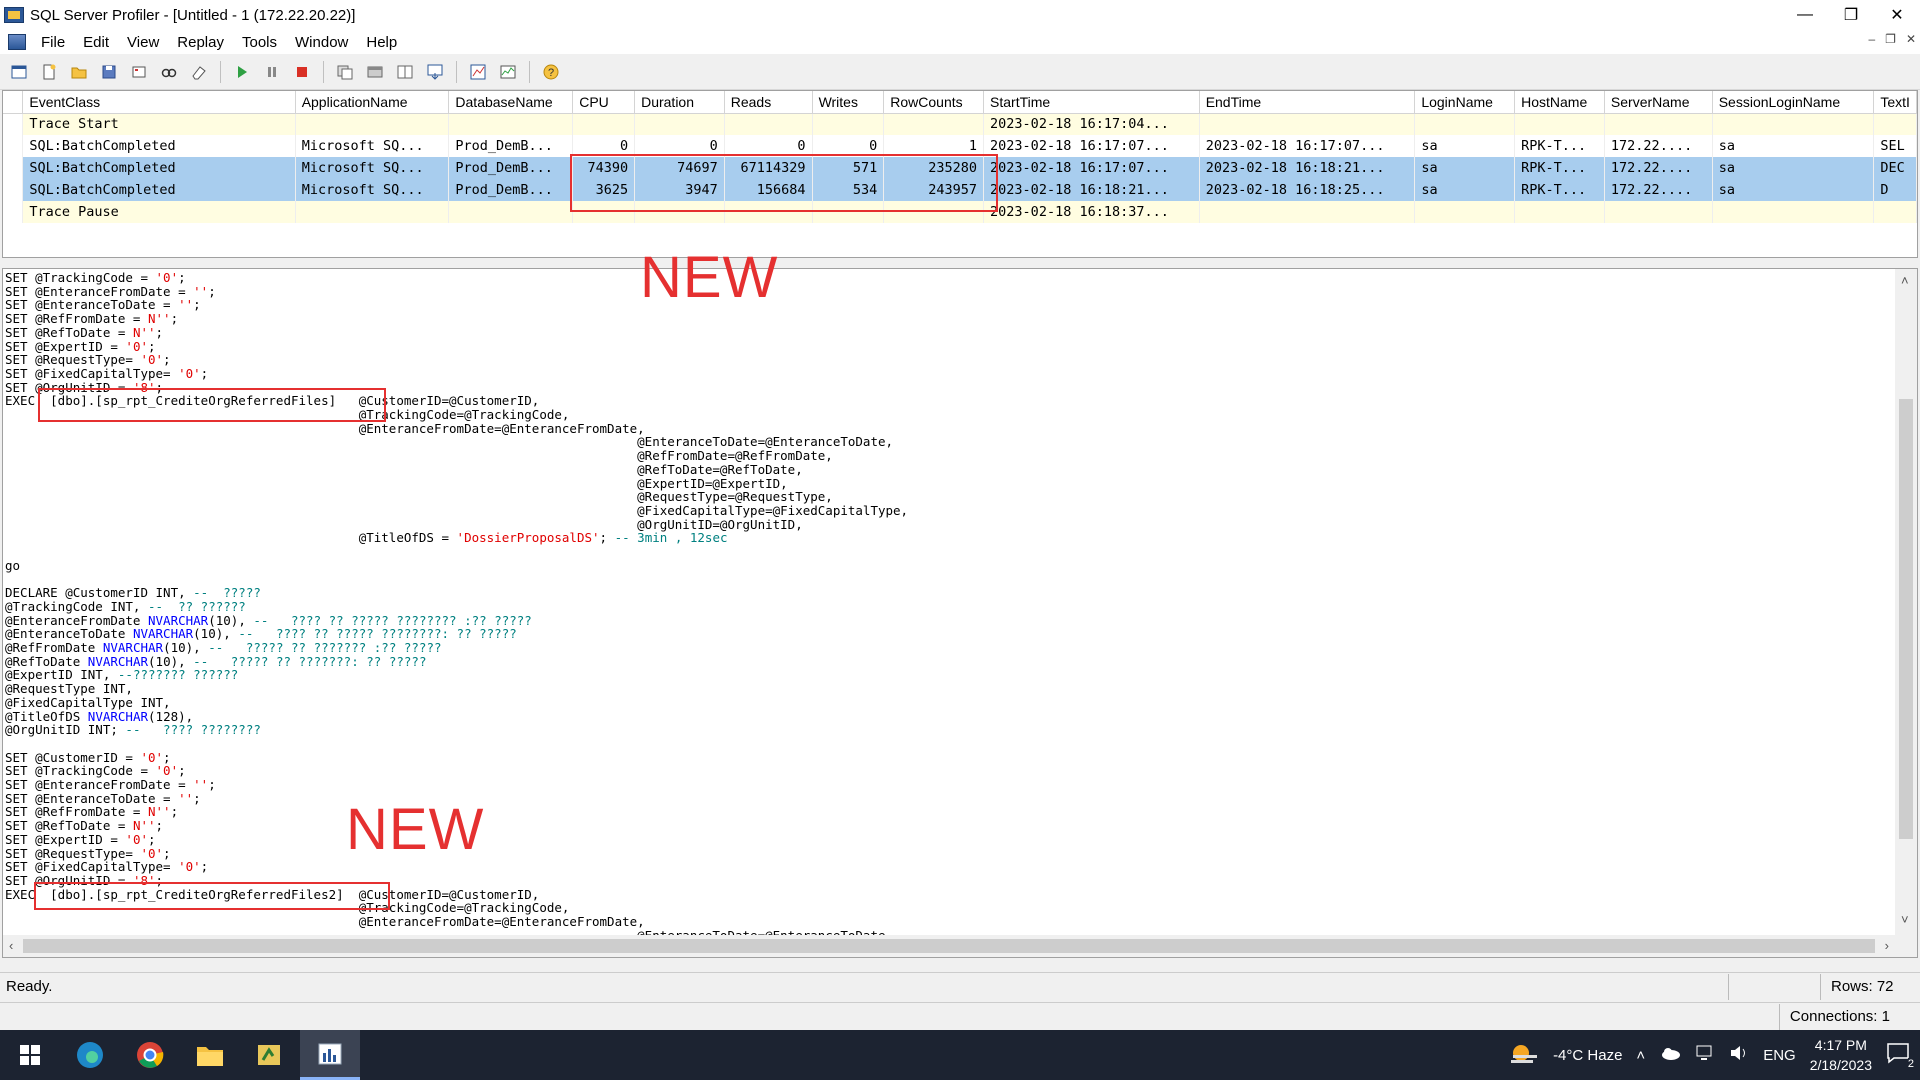 This screenshot has width=1920, height=1080. What do you see at coordinates (53, 42) in the screenshot?
I see `menu-file: File` at bounding box center [53, 42].